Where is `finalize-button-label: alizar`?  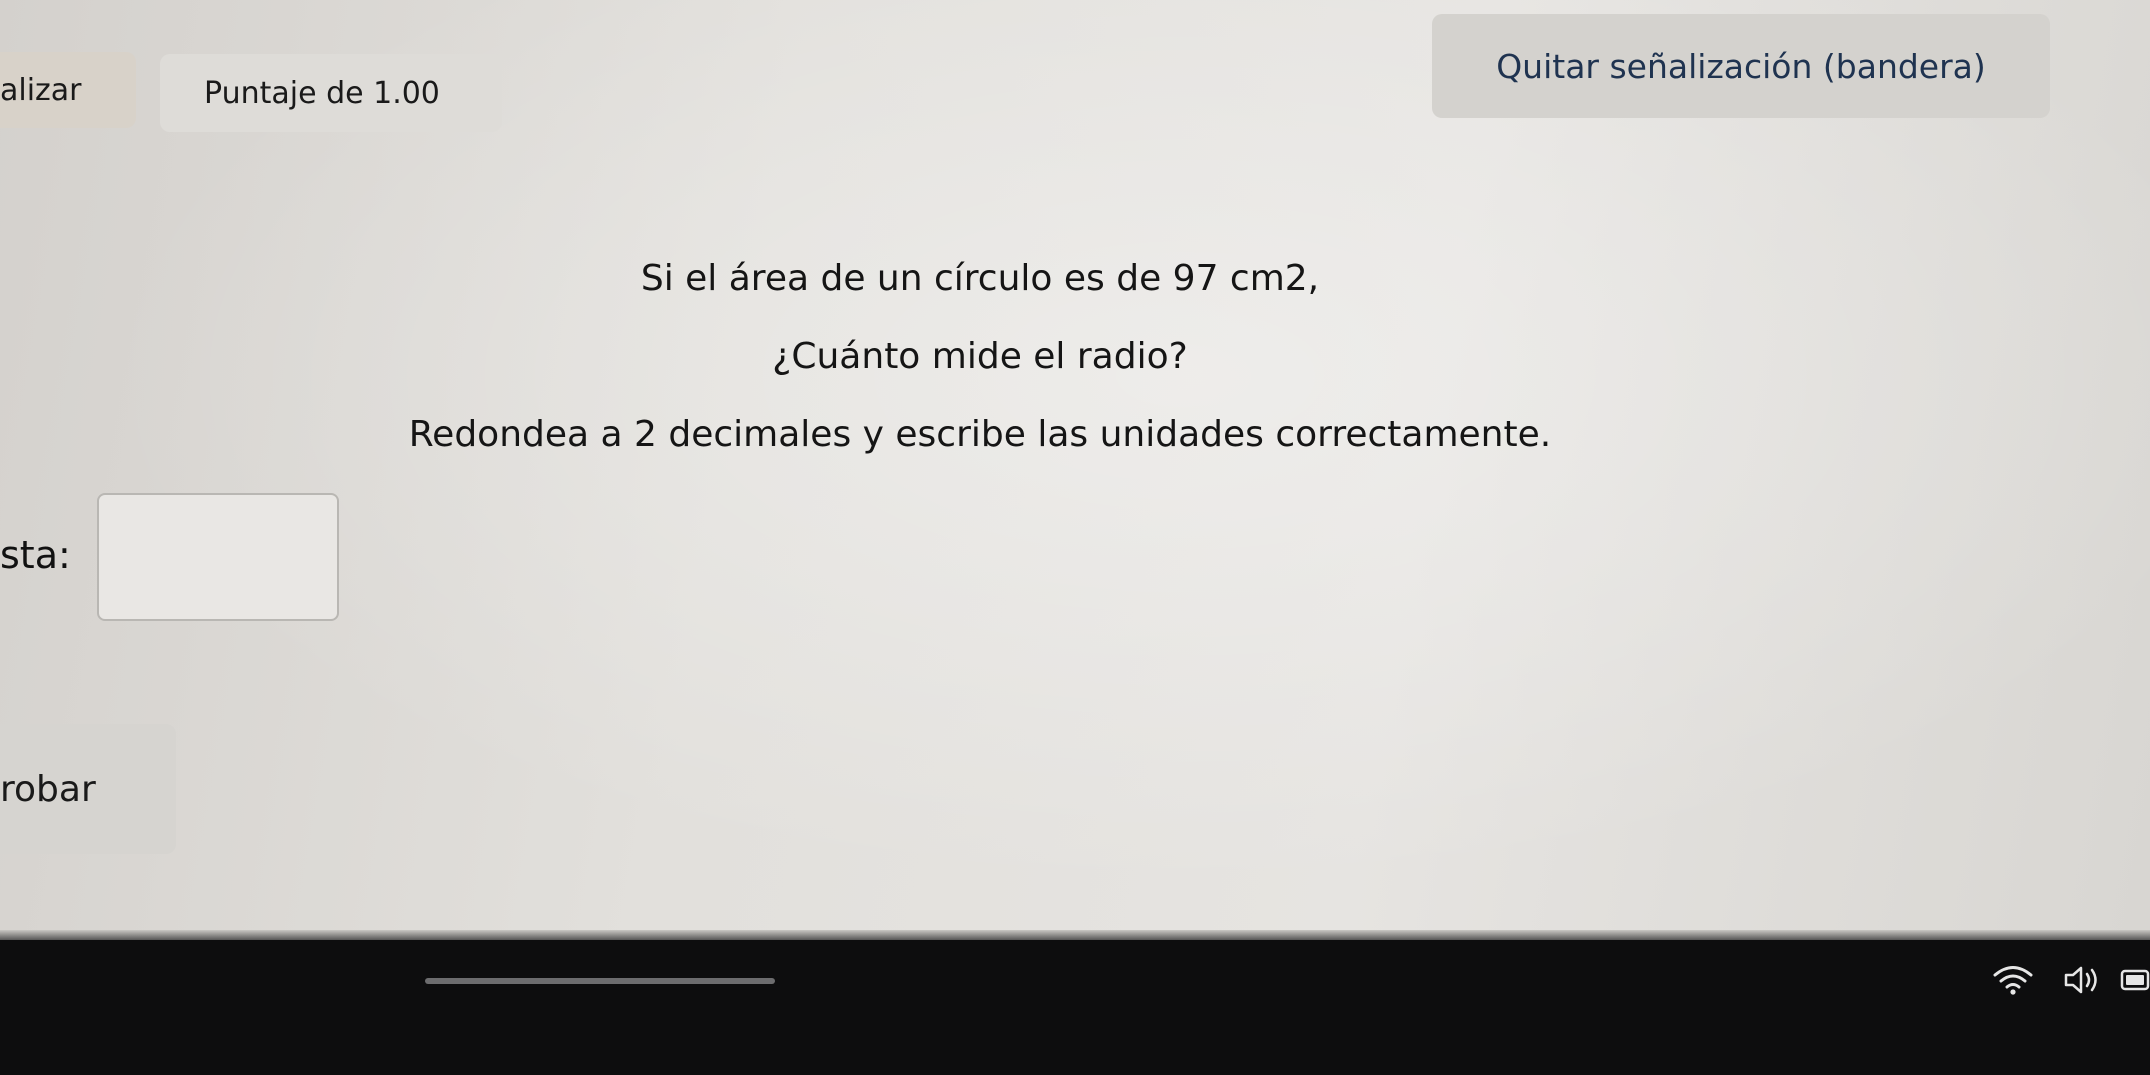
finalize-button-label: alizar is located at coordinates (41, 90).